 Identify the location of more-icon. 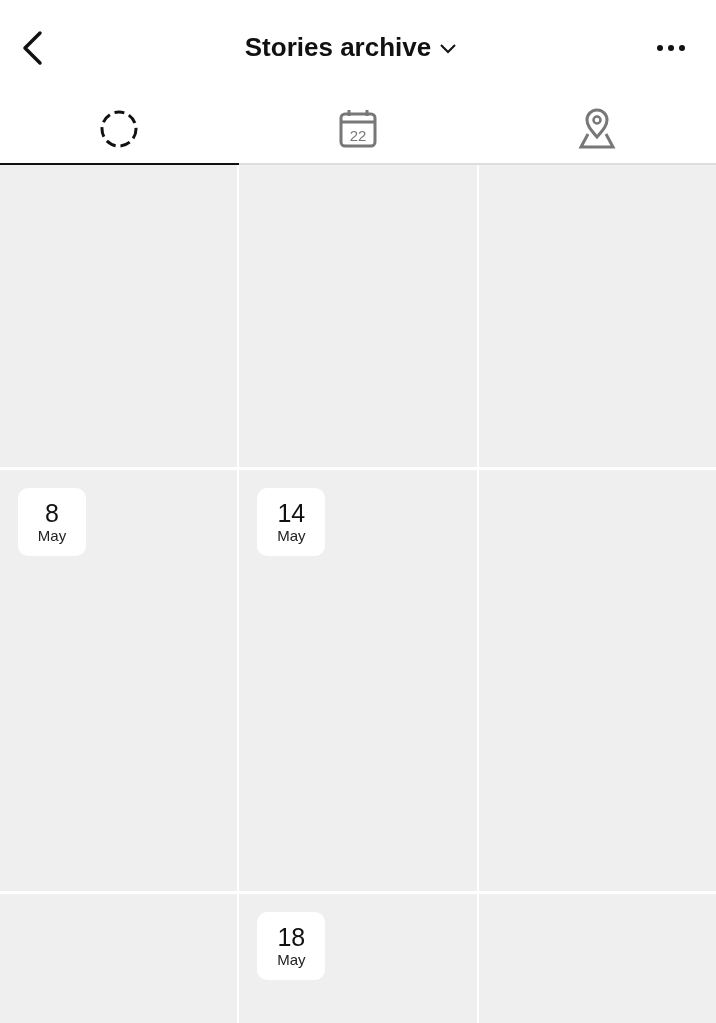
(671, 47).